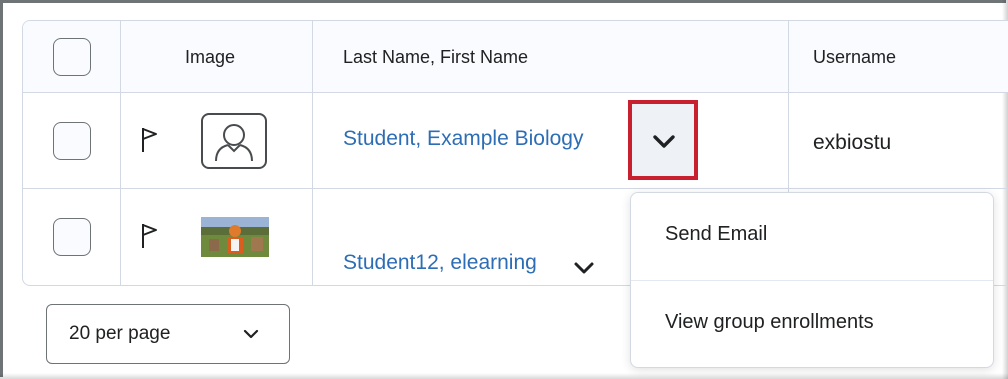 This screenshot has height=379, width=1008. Describe the element at coordinates (210, 57) in the screenshot. I see `column-header-image: Image` at that location.